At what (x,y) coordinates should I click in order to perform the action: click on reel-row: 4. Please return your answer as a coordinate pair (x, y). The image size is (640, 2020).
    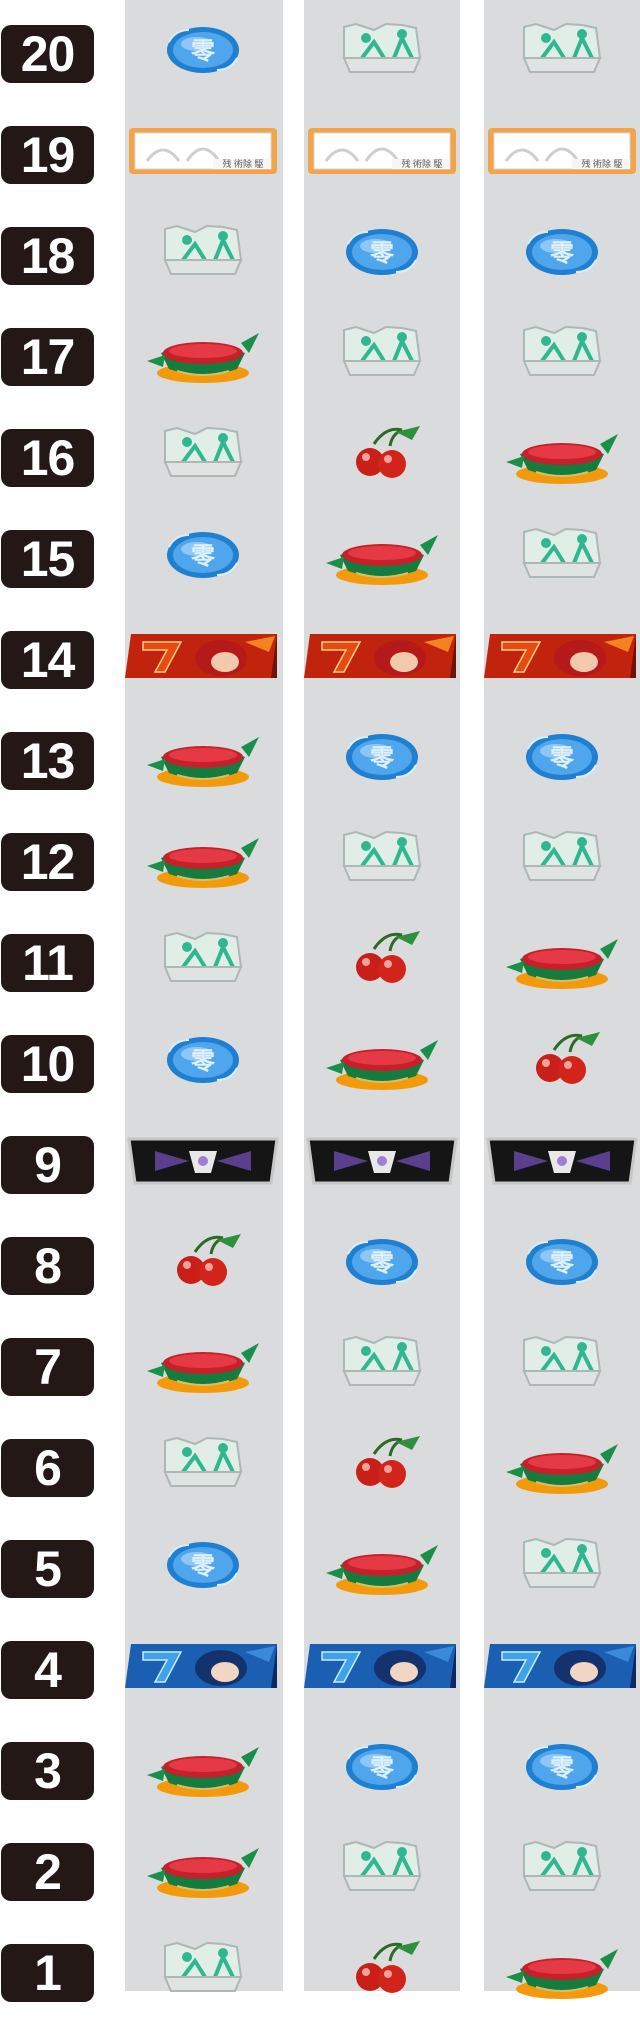
    Looking at the image, I should click on (320, 1666).